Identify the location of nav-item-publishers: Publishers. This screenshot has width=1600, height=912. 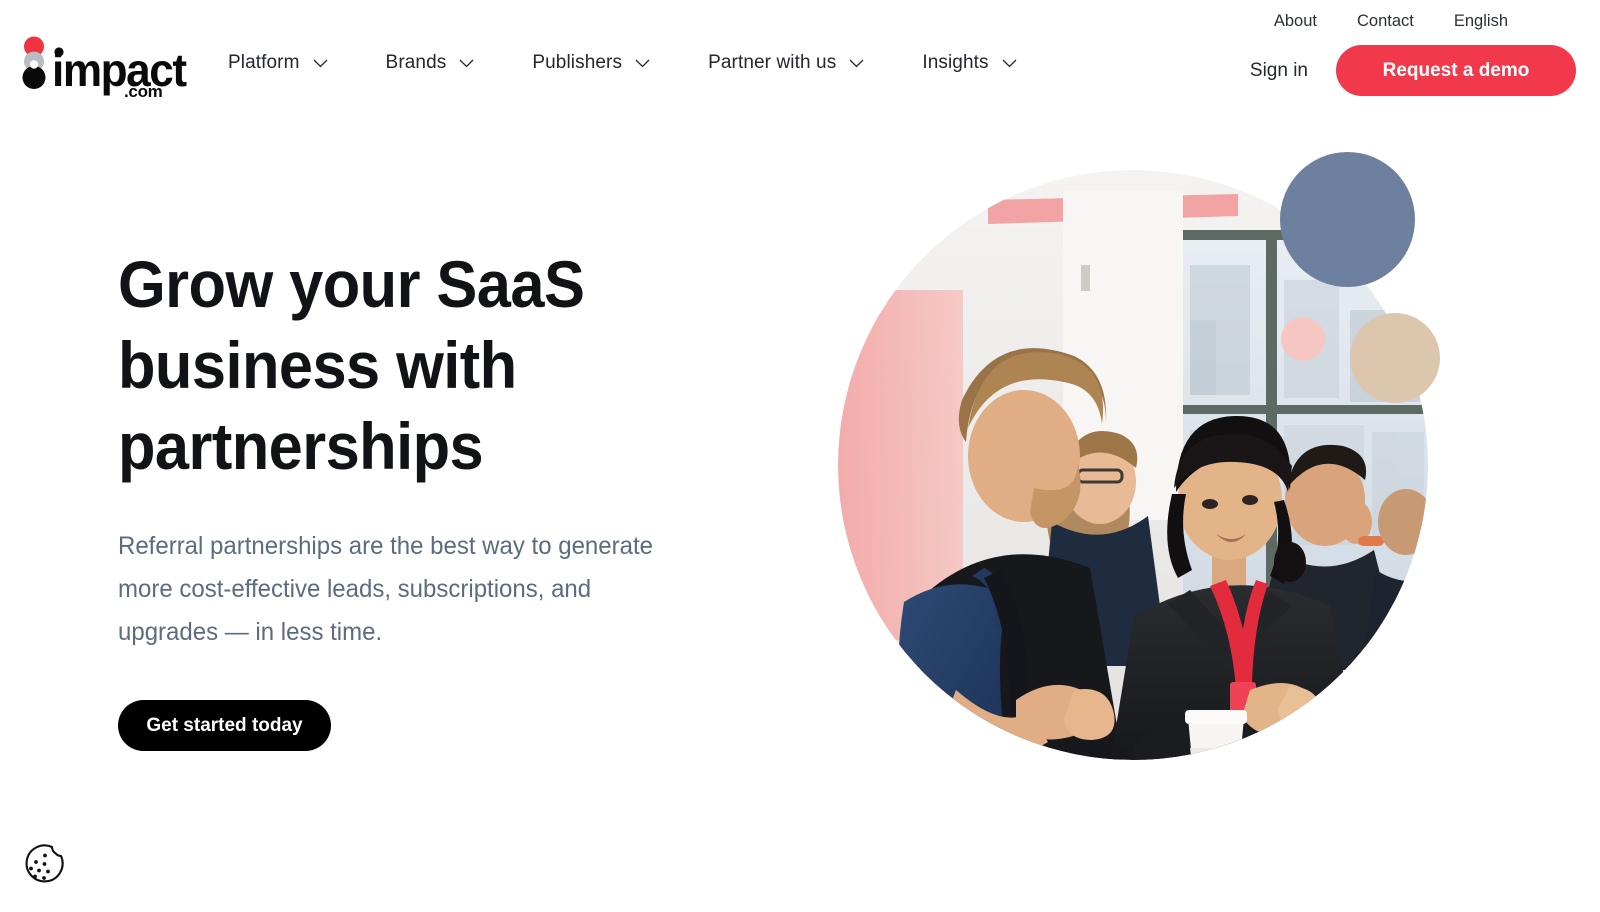
(591, 63).